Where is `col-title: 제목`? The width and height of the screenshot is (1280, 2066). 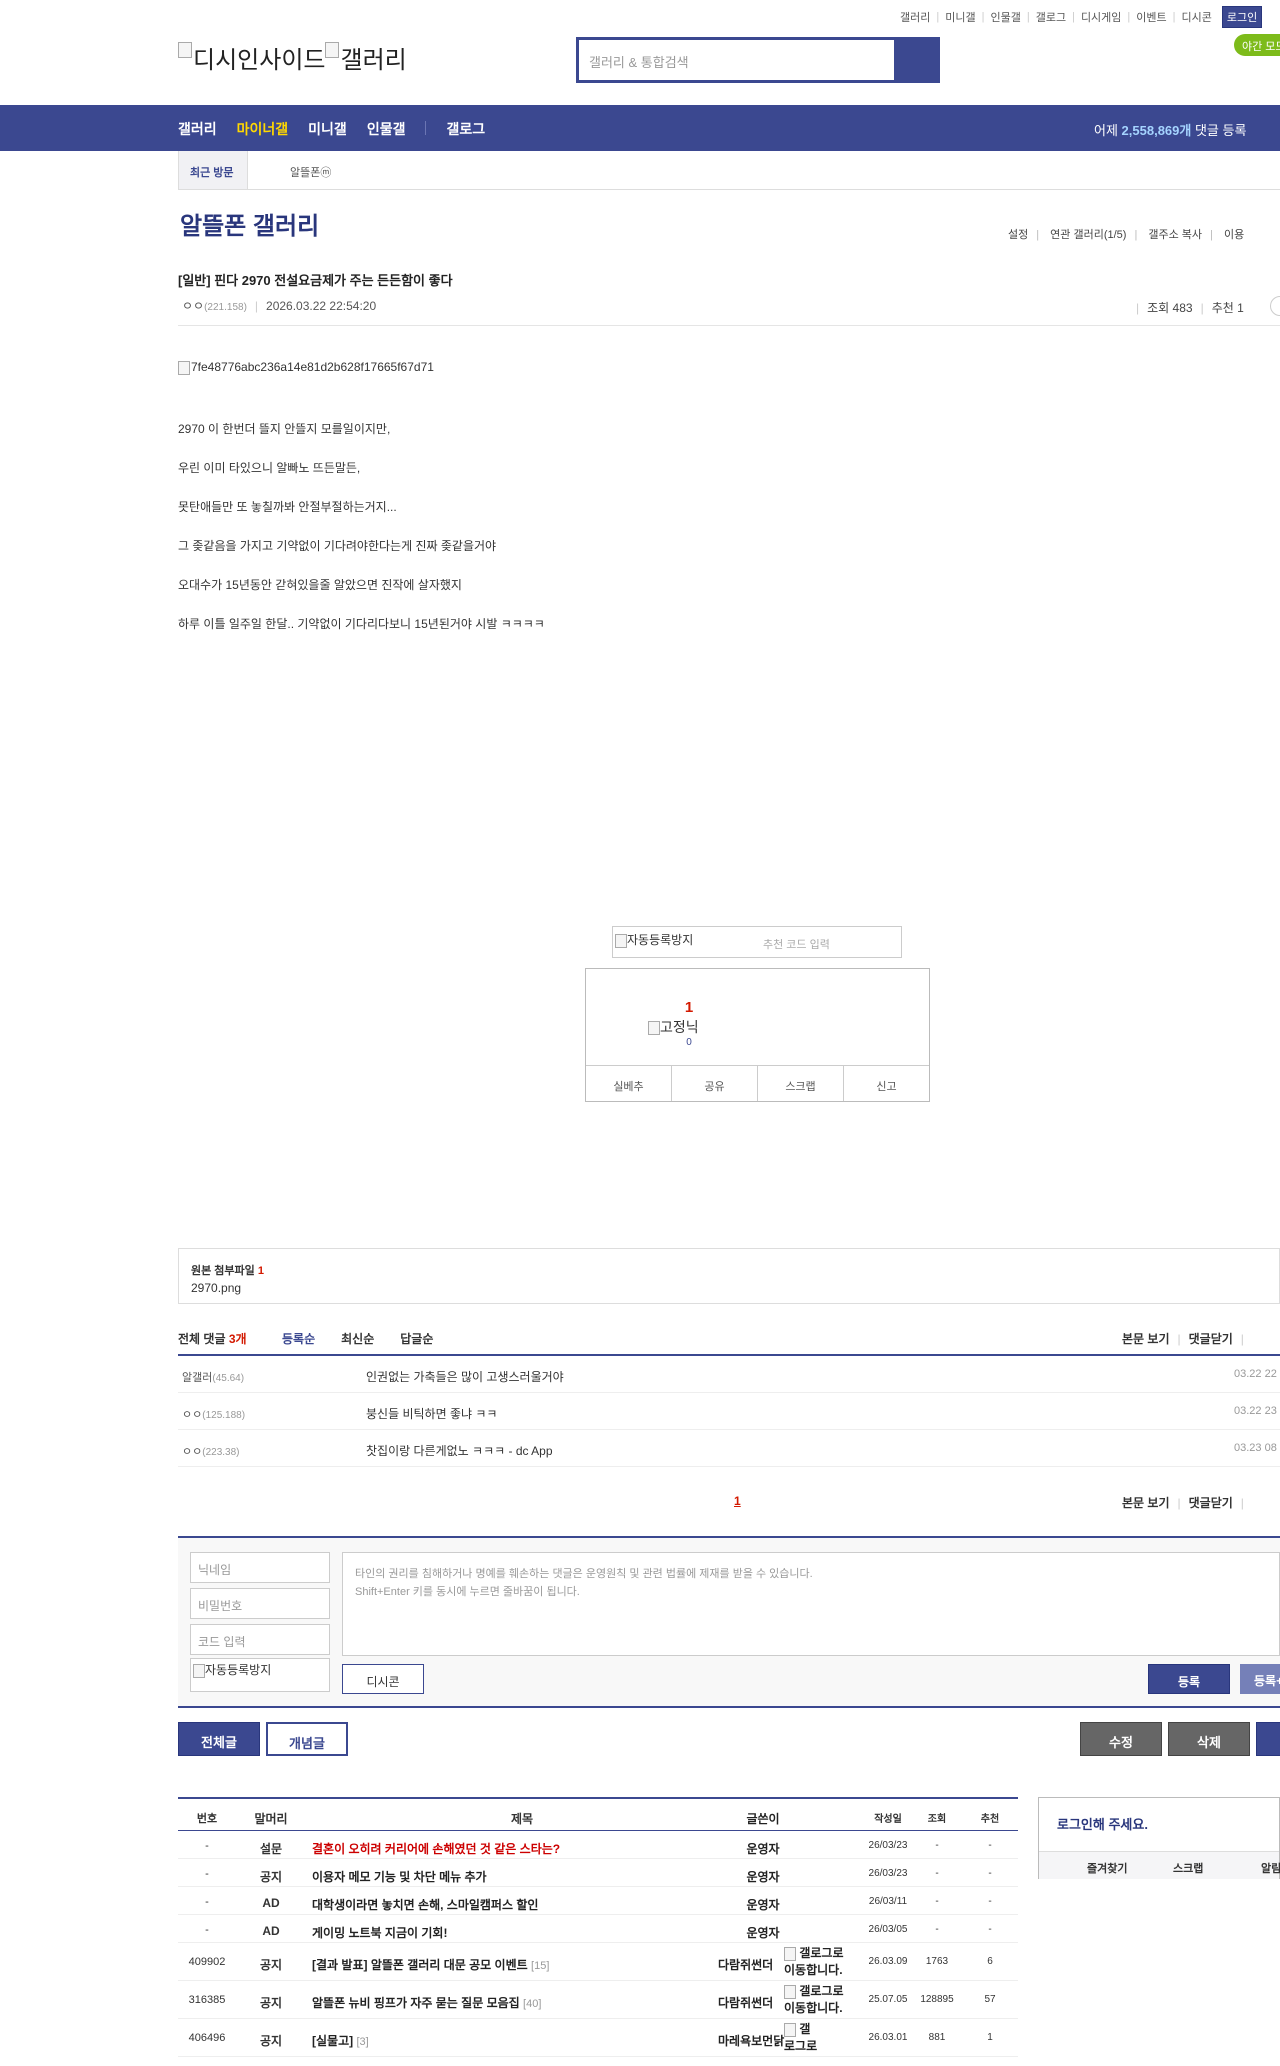 col-title: 제목 is located at coordinates (522, 1819).